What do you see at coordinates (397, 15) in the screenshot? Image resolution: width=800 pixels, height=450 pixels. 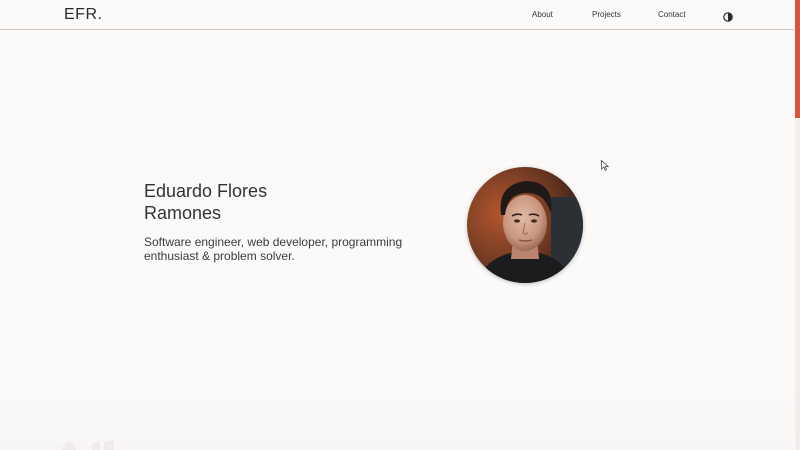 I see `site-header: EFR. About Projects Contact` at bounding box center [397, 15].